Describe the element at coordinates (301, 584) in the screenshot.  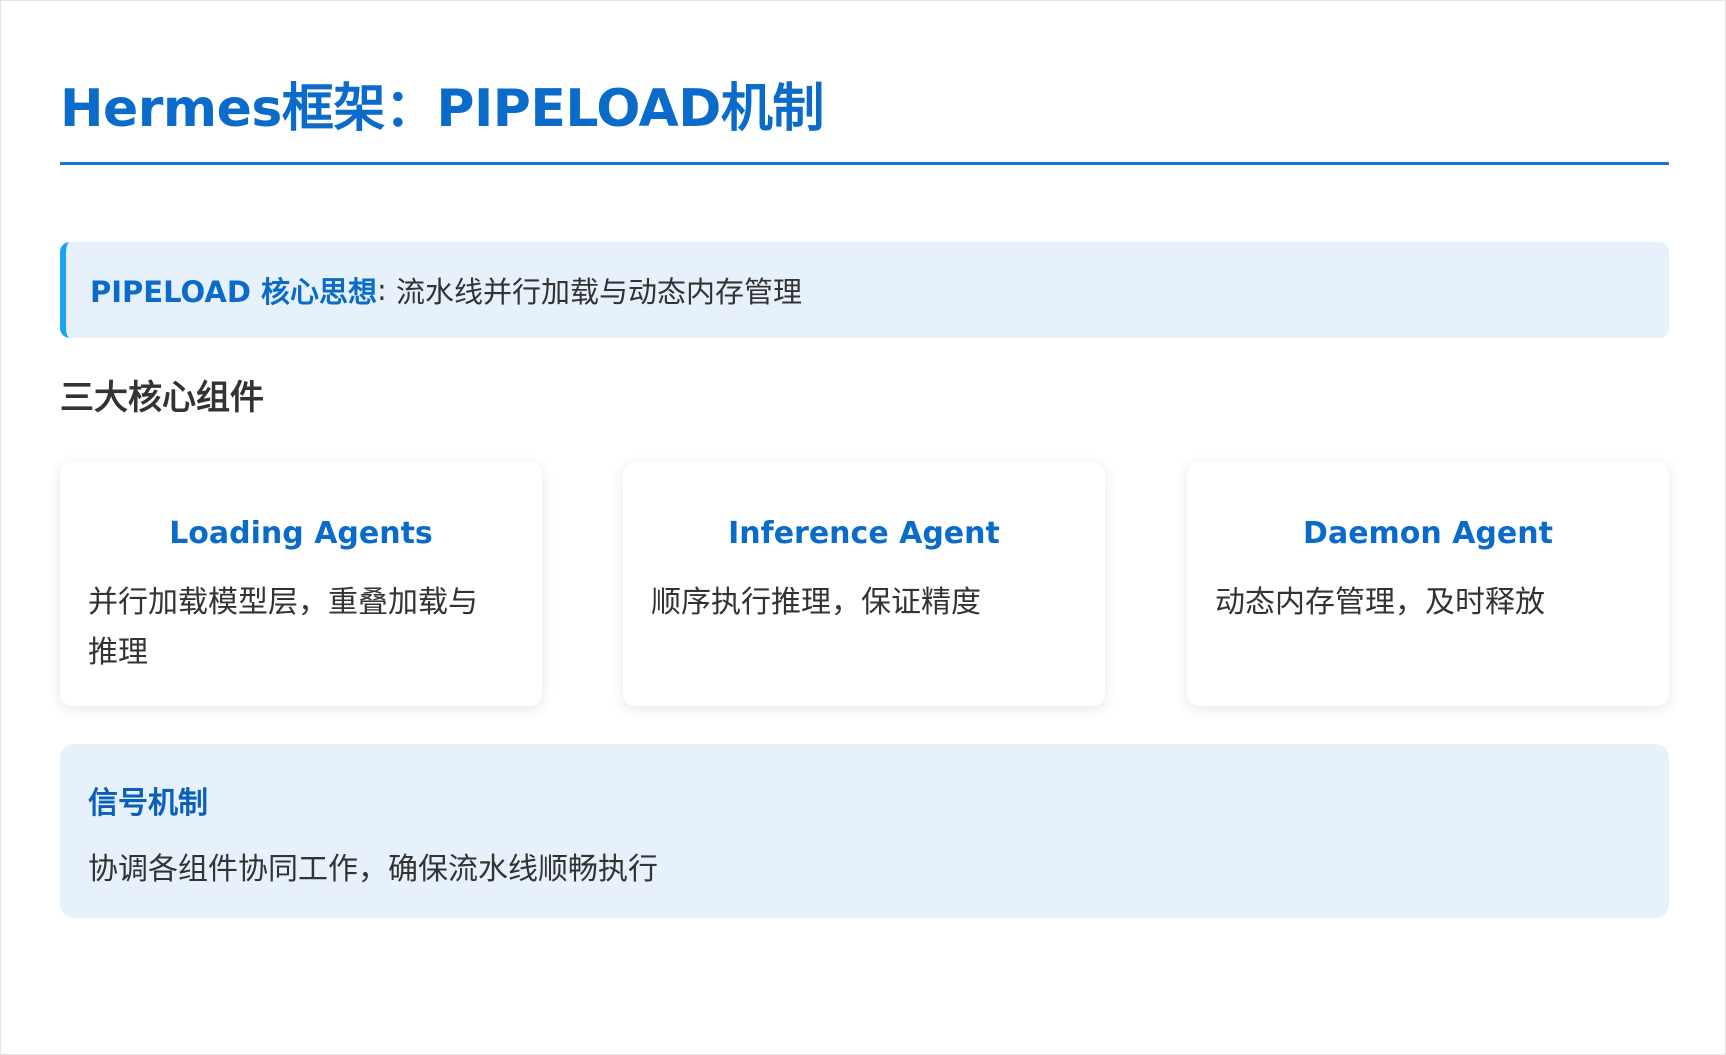
I see `card-loading-agents: Loading Agents 并行加载模型层，重叠加载与推理` at that location.